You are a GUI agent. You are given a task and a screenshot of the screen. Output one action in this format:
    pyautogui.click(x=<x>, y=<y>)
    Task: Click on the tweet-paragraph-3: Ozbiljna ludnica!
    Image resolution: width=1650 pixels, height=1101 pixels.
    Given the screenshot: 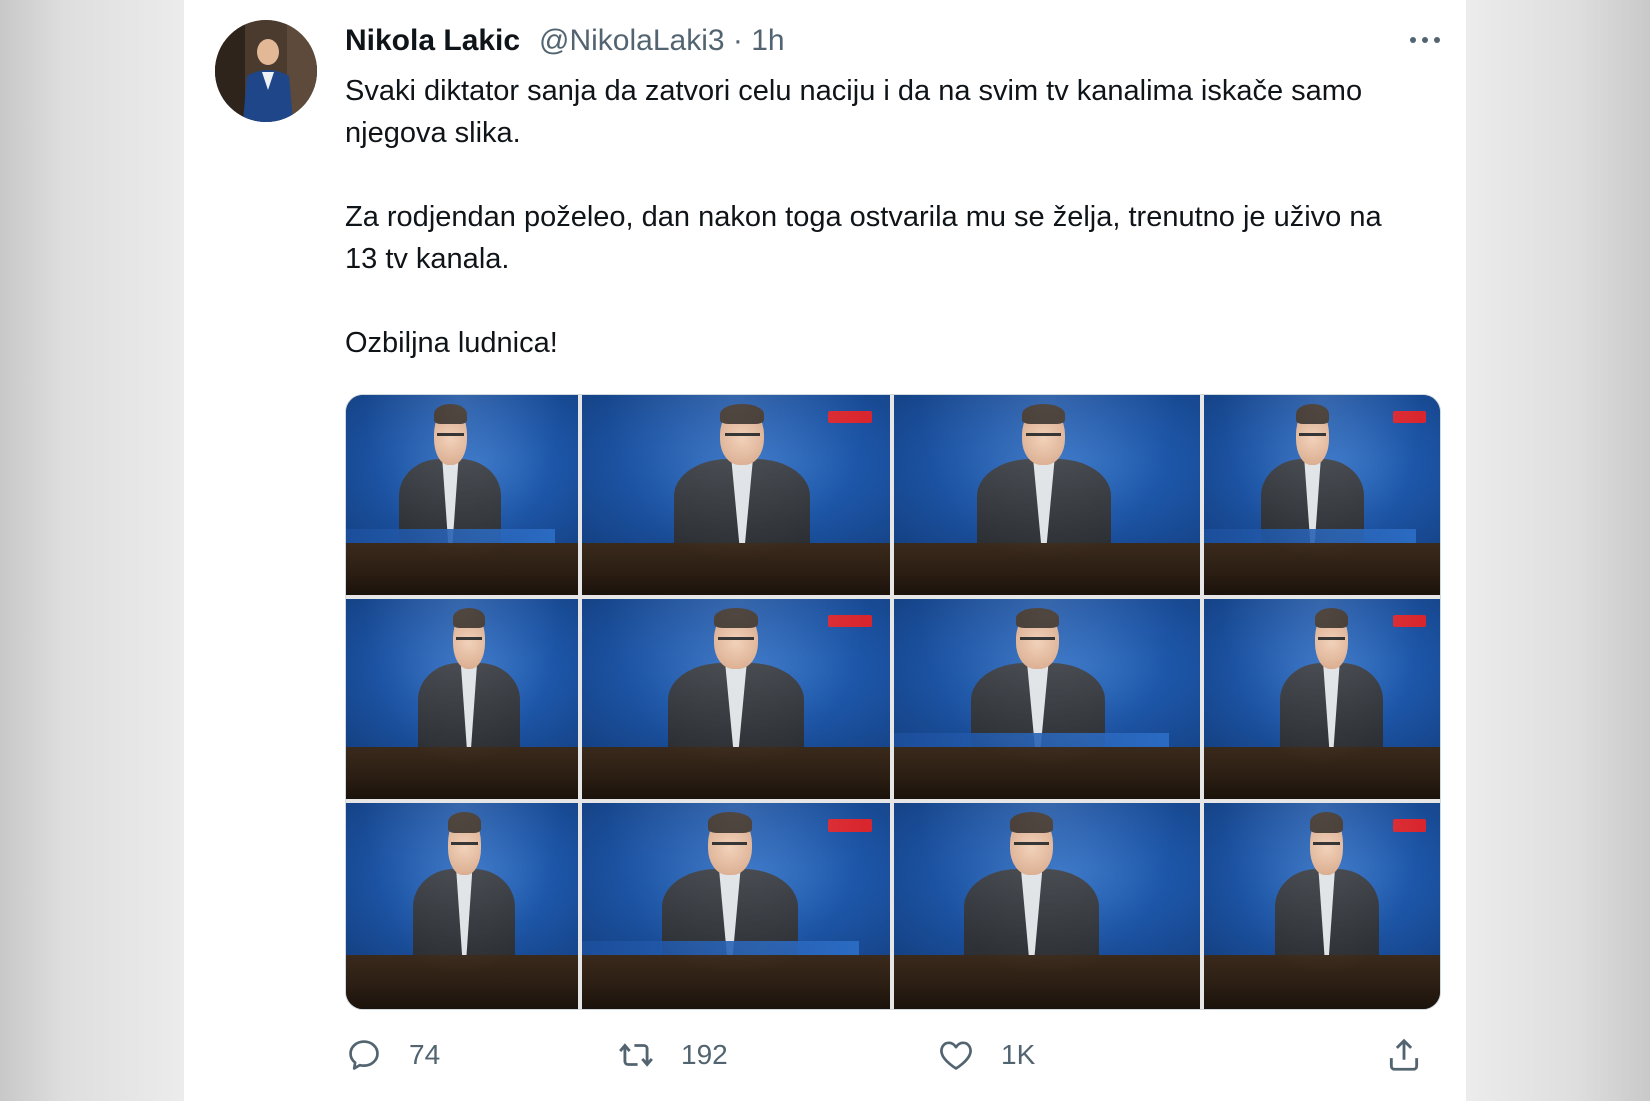 What is the action you would take?
    pyautogui.click(x=451, y=343)
    